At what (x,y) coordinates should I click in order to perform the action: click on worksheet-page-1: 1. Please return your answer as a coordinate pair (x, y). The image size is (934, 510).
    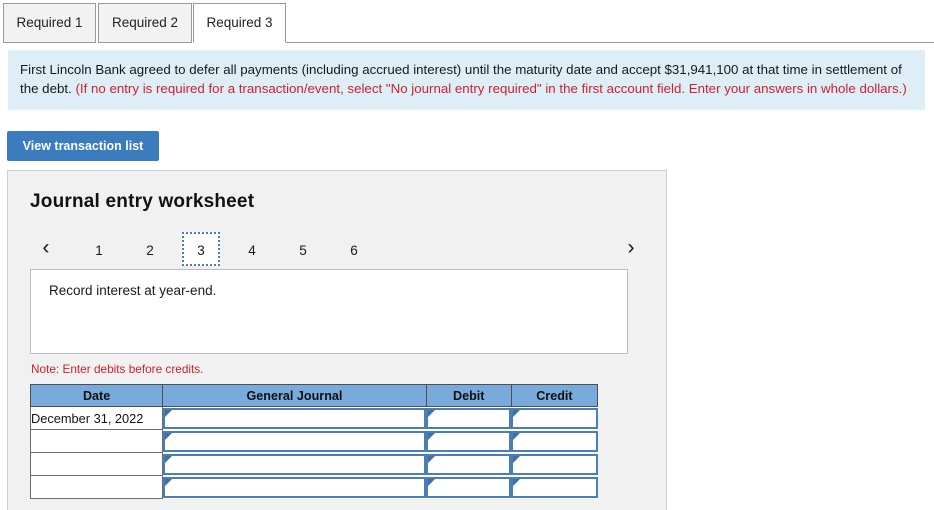
    Looking at the image, I should click on (99, 249).